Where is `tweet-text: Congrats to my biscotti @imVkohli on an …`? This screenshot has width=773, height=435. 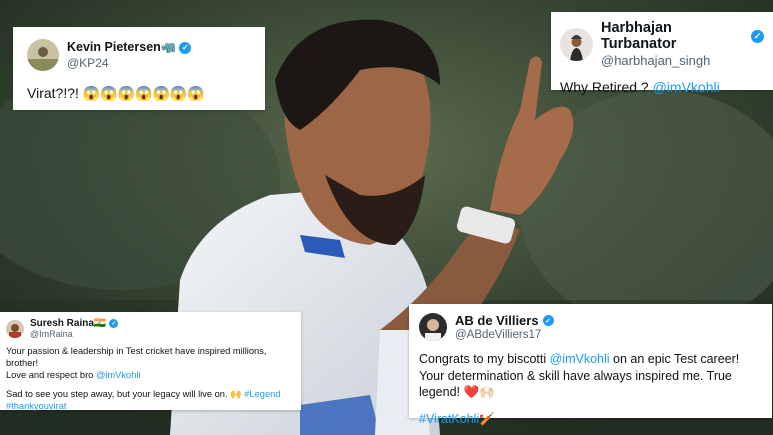
tweet-text: Congrats to my biscotti @imVkohli on an … is located at coordinates (590, 376).